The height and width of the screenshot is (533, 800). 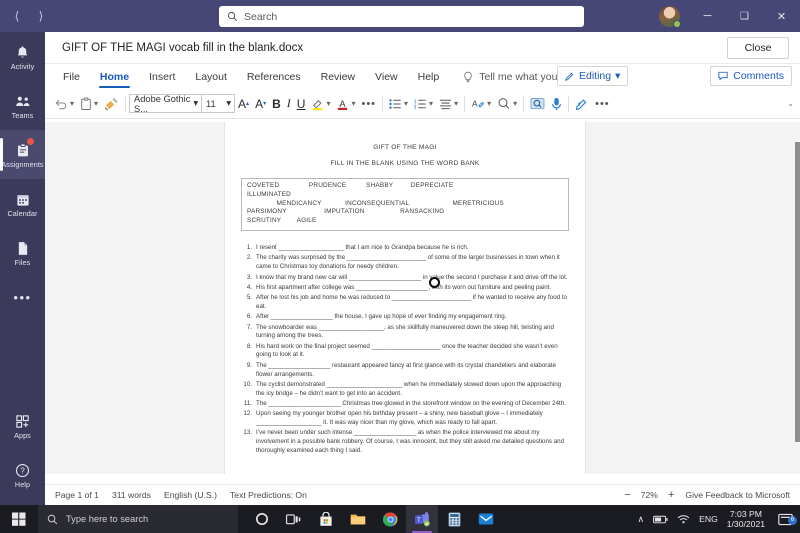 What do you see at coordinates (593, 76) in the screenshot?
I see `editing-mode-button: Editing ▾` at bounding box center [593, 76].